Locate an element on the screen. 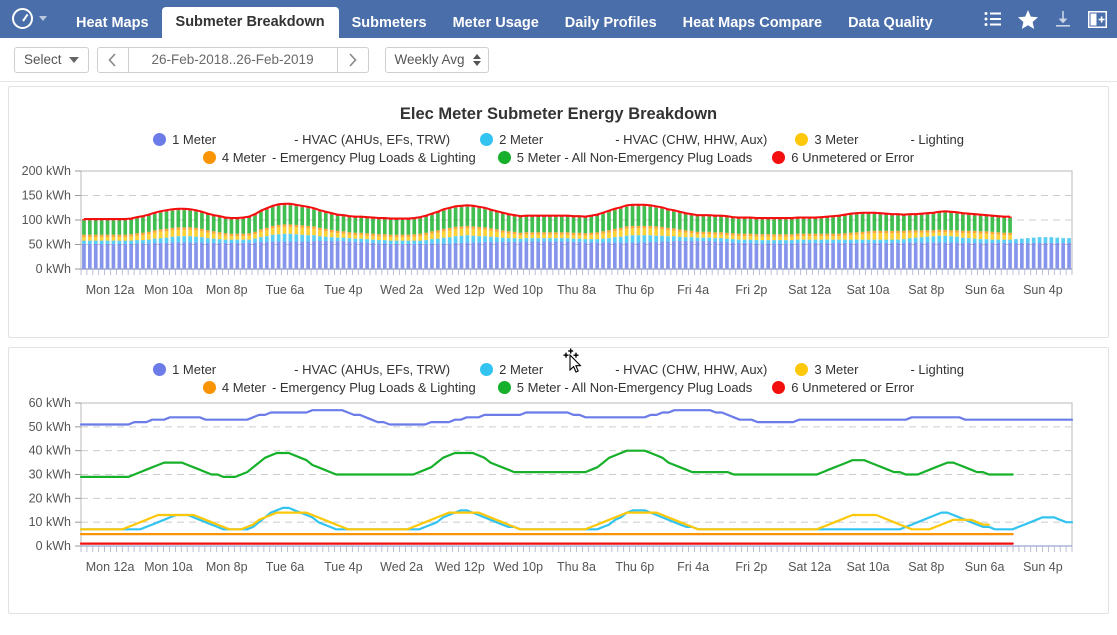 The width and height of the screenshot is (1117, 635). nav-tab-submeter-breakdown: Submeter Breakdown is located at coordinates (250, 22).